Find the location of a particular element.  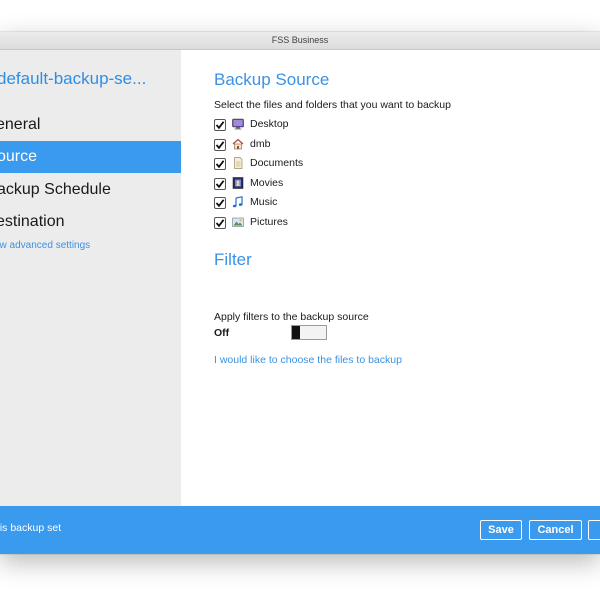

documents-label: Documents is located at coordinates (277, 163).